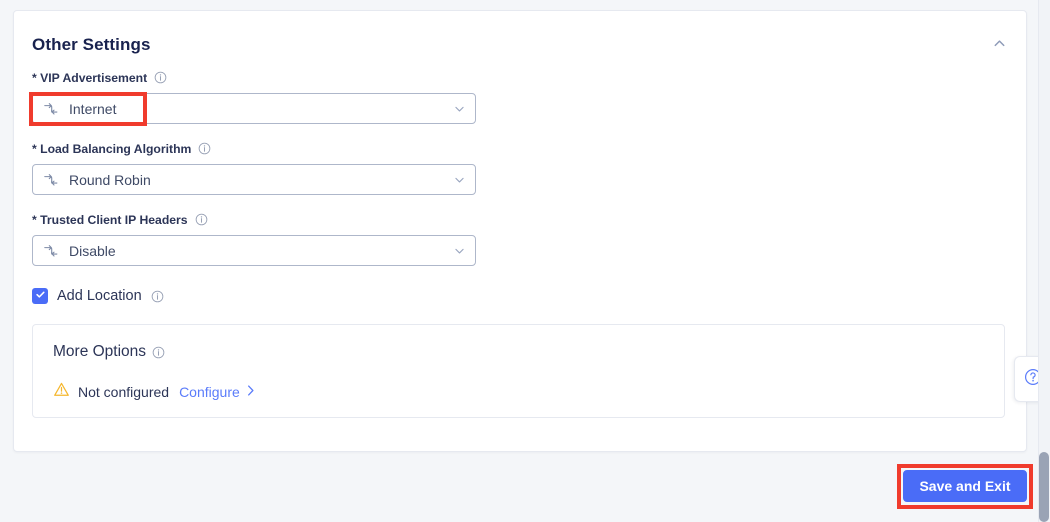 Image resolution: width=1050 pixels, height=522 pixels. What do you see at coordinates (110, 219) in the screenshot?
I see `trusted-client-ip-headers-label-text: * Trusted Client IP Headers` at bounding box center [110, 219].